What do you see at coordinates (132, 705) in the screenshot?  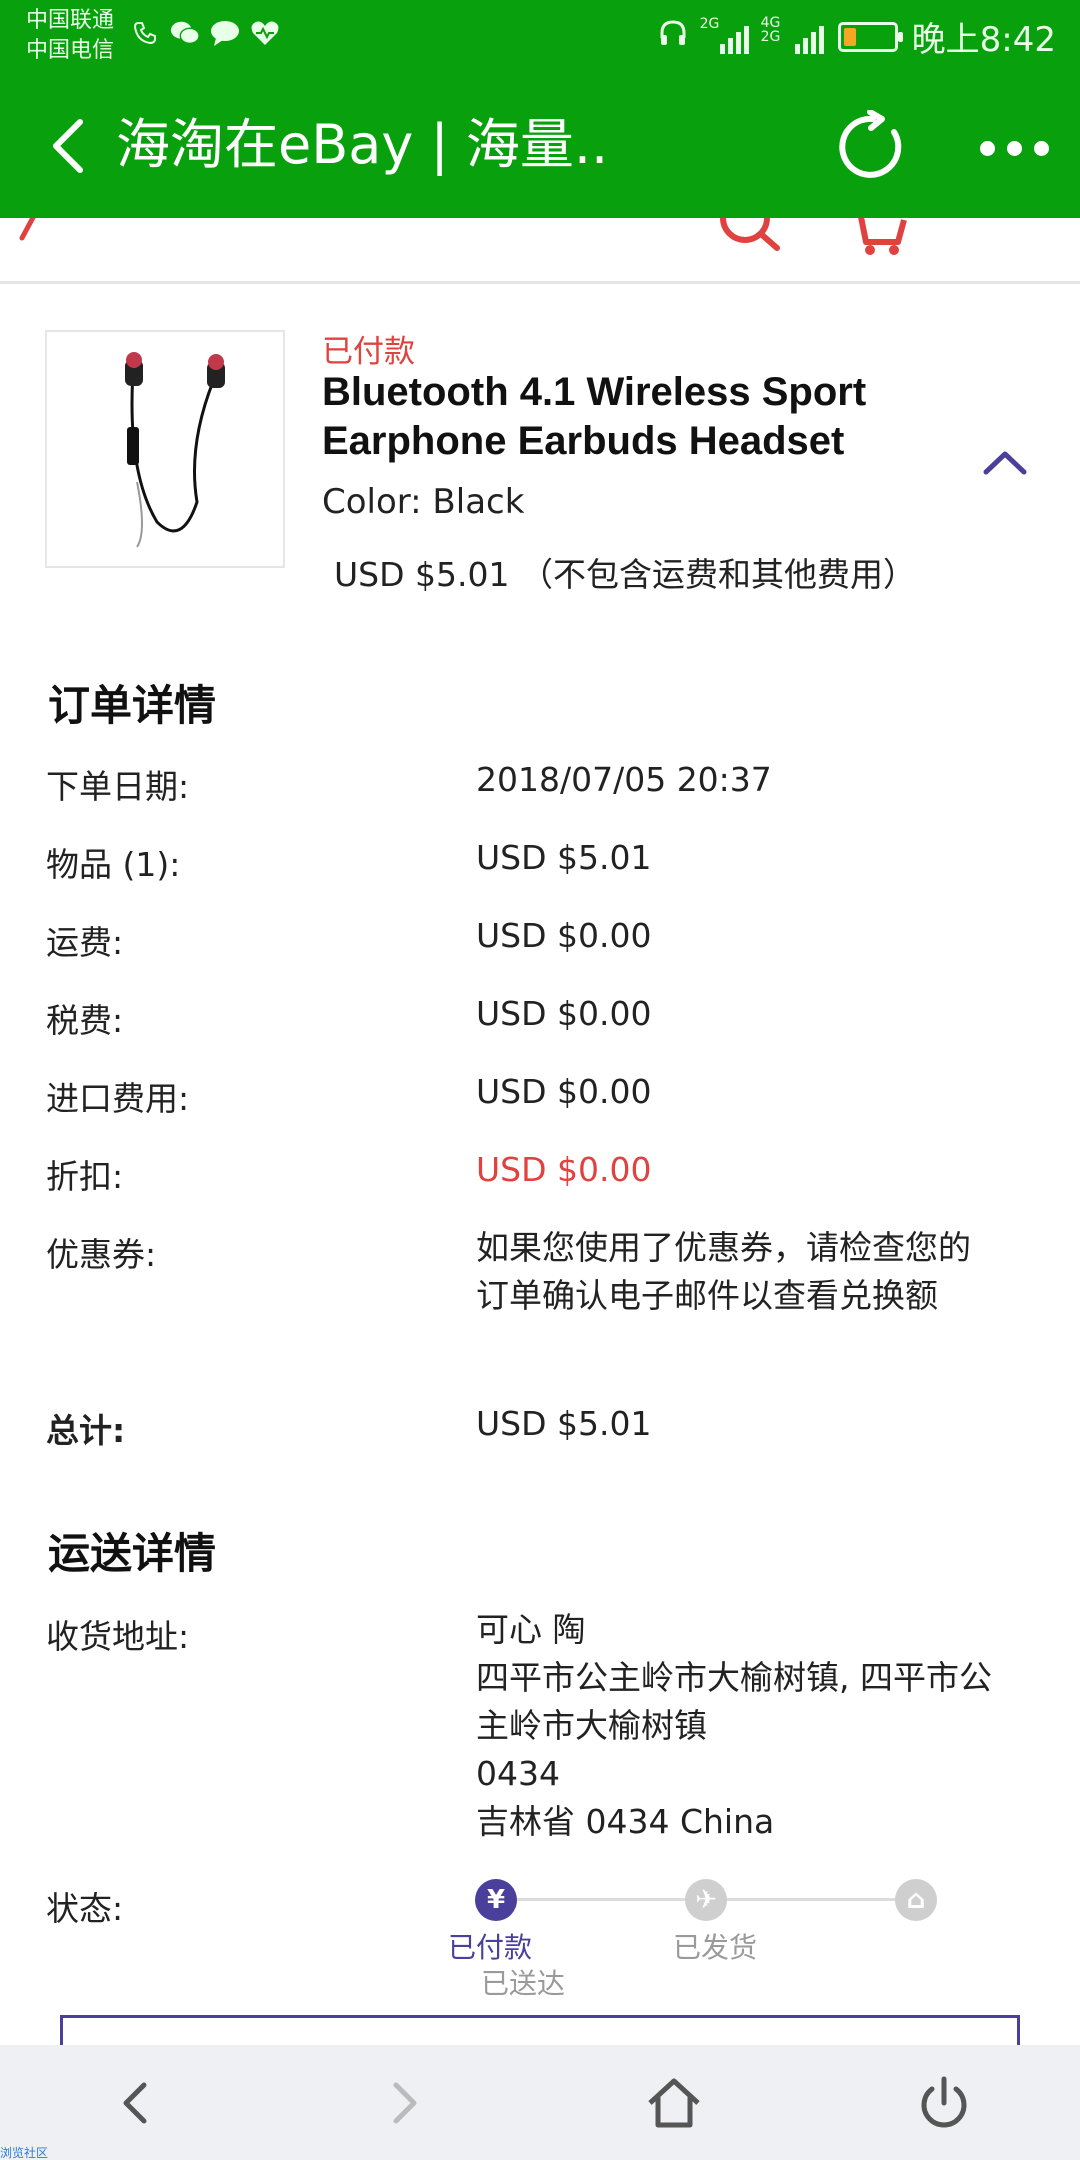 I see `order-details-heading: 订单详情` at bounding box center [132, 705].